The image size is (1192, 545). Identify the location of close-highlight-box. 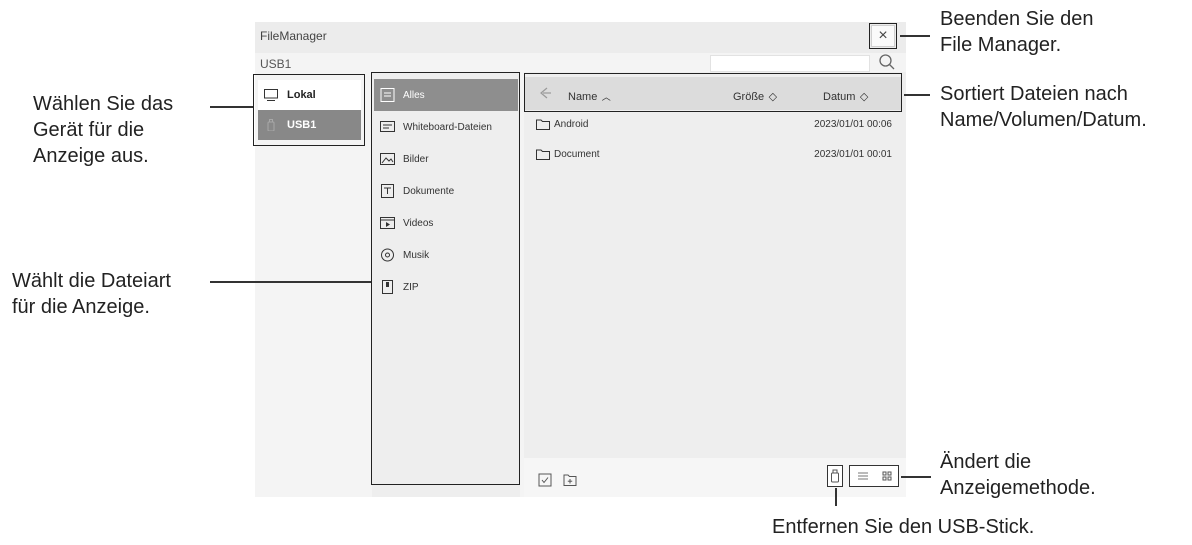
(883, 36).